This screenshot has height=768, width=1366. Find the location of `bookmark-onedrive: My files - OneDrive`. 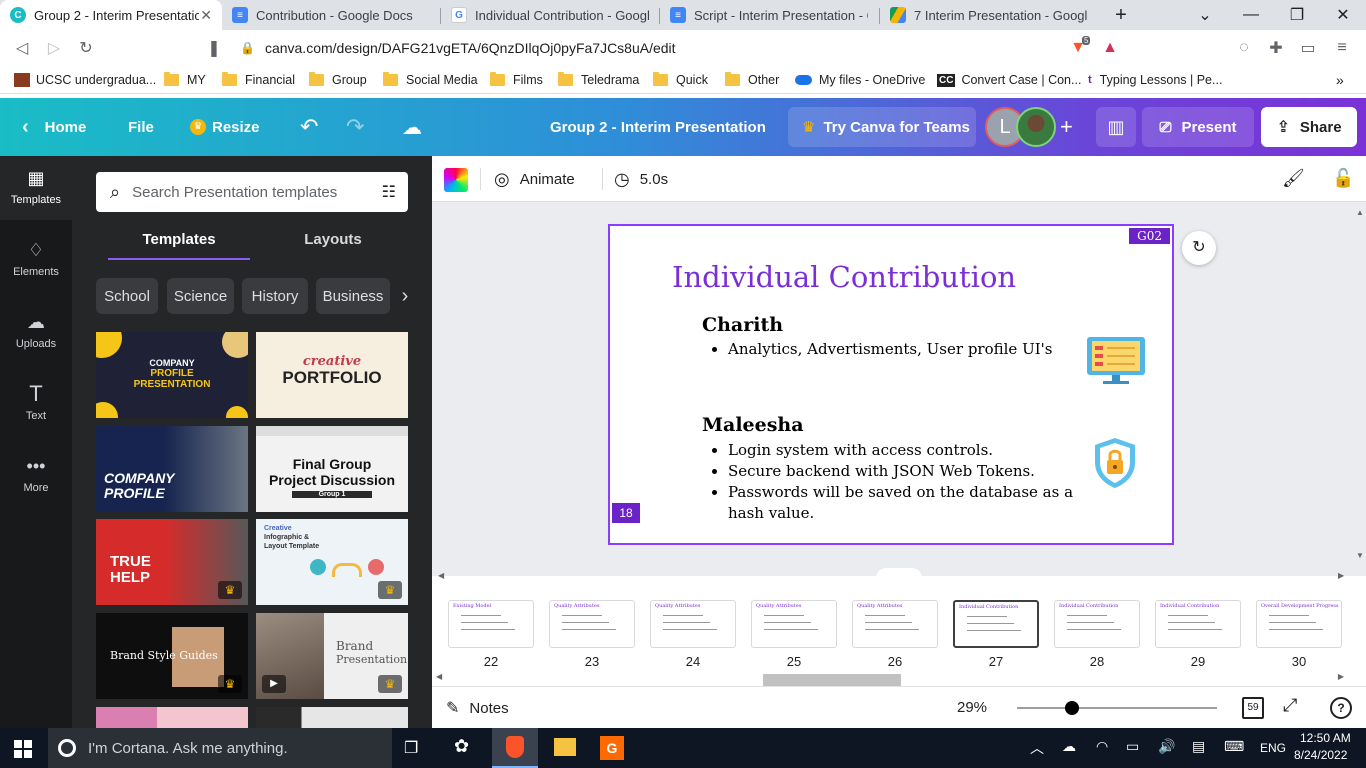

bookmark-onedrive: My files - OneDrive is located at coordinates (860, 80).